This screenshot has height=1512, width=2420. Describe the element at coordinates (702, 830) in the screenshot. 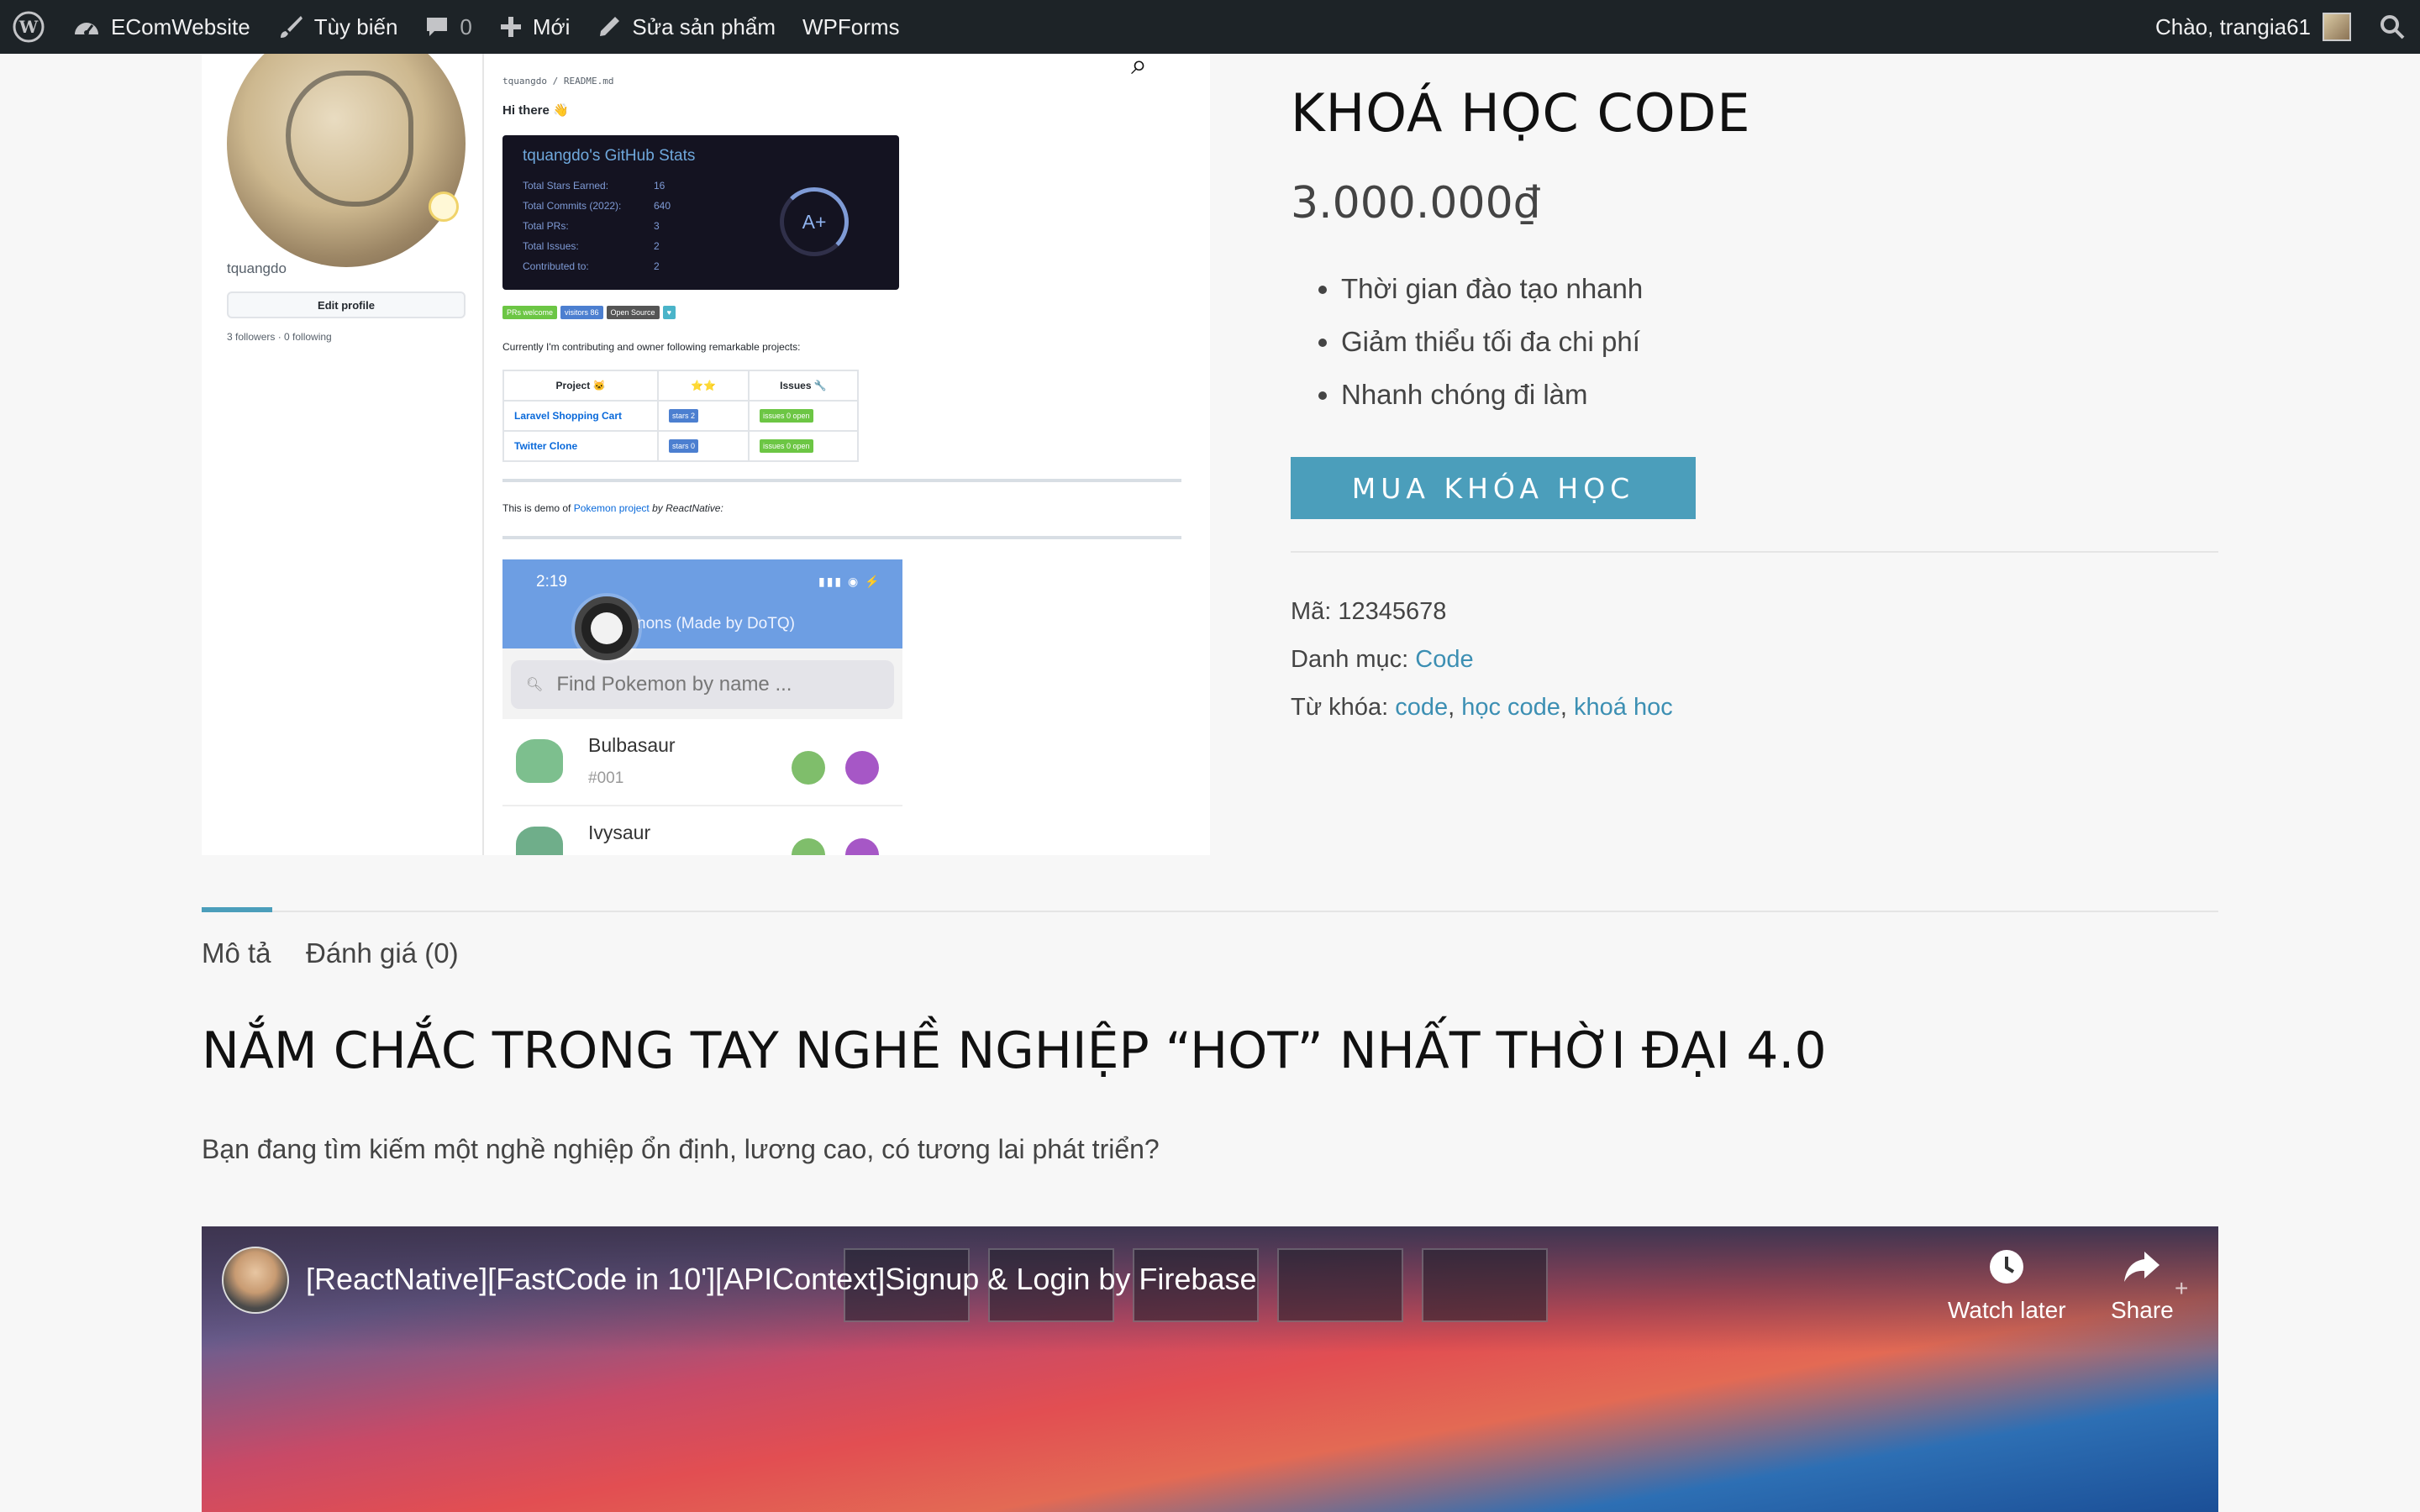

I see `list-item: Ivysaur` at that location.